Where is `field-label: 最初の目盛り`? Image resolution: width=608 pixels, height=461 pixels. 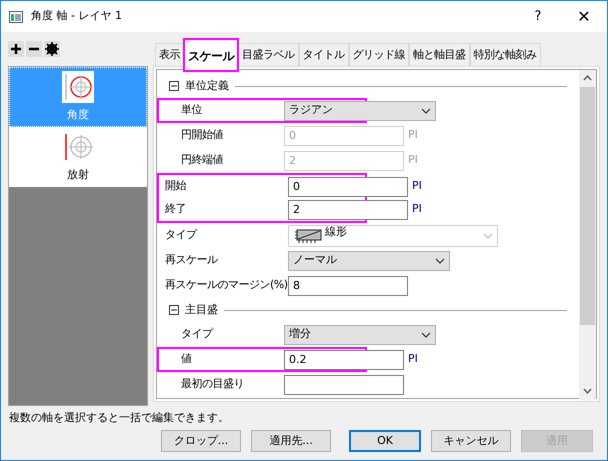 field-label: 最初の目盛り is located at coordinates (212, 383).